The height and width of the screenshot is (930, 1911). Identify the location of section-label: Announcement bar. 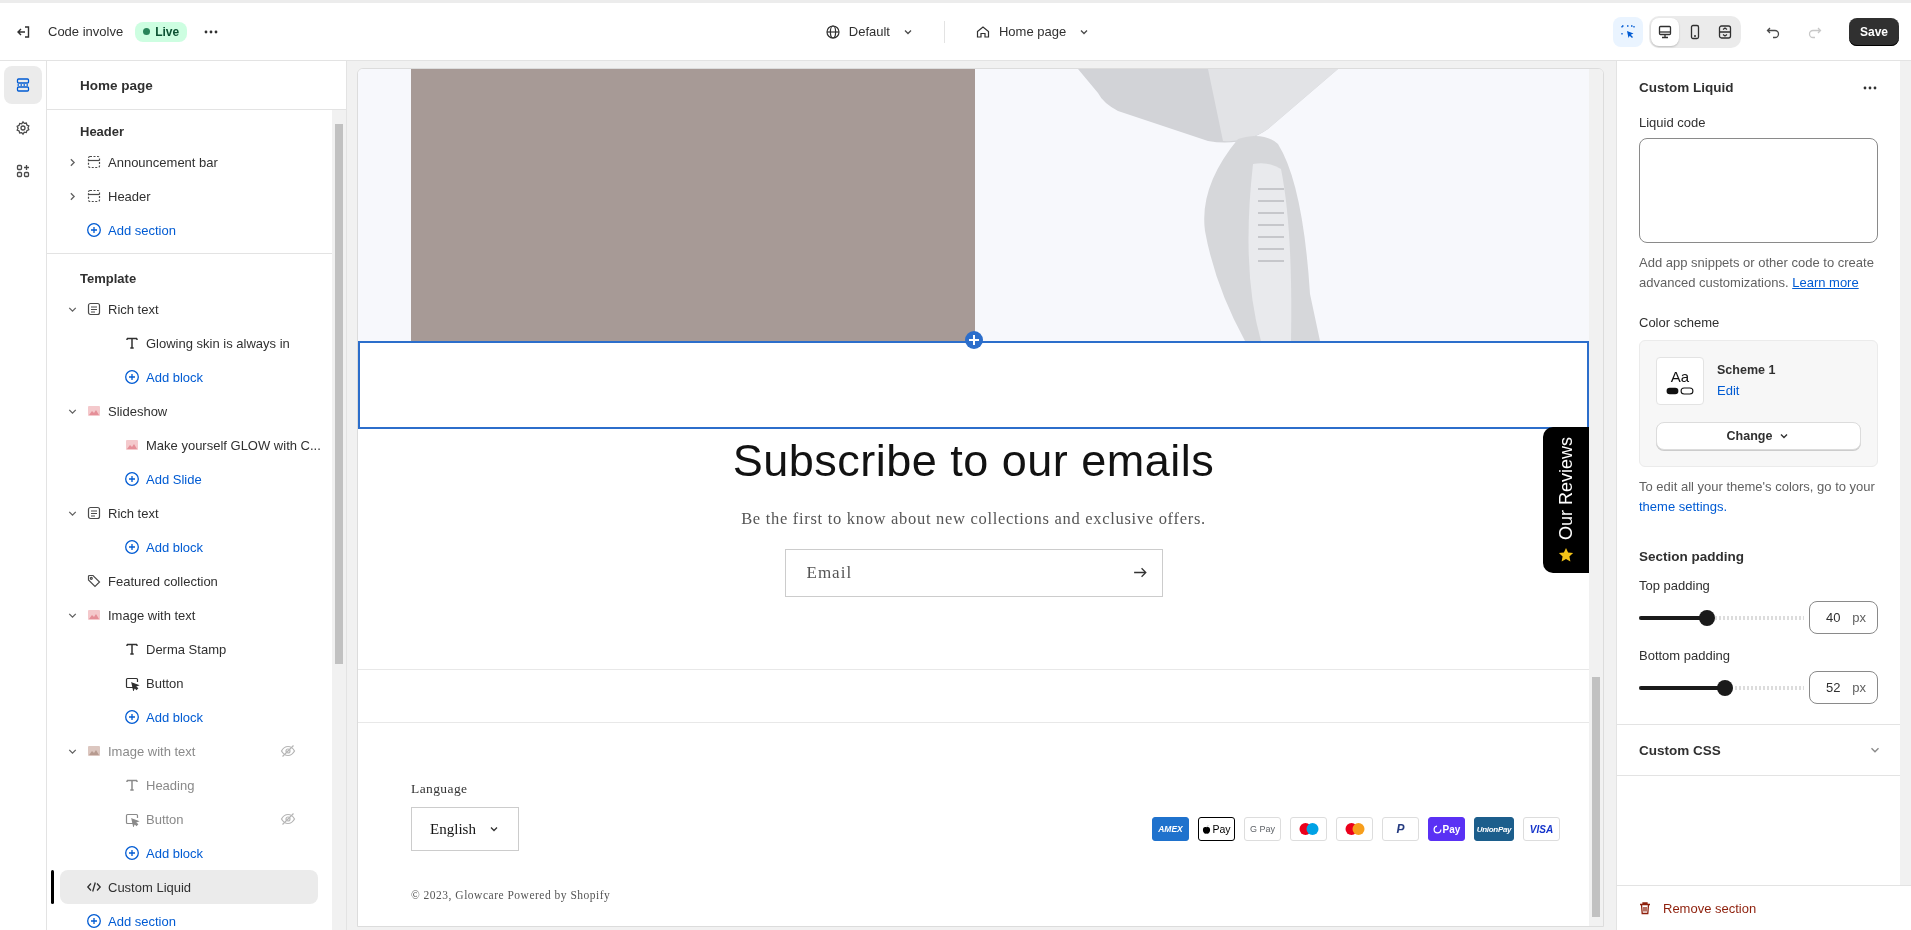
(163, 162).